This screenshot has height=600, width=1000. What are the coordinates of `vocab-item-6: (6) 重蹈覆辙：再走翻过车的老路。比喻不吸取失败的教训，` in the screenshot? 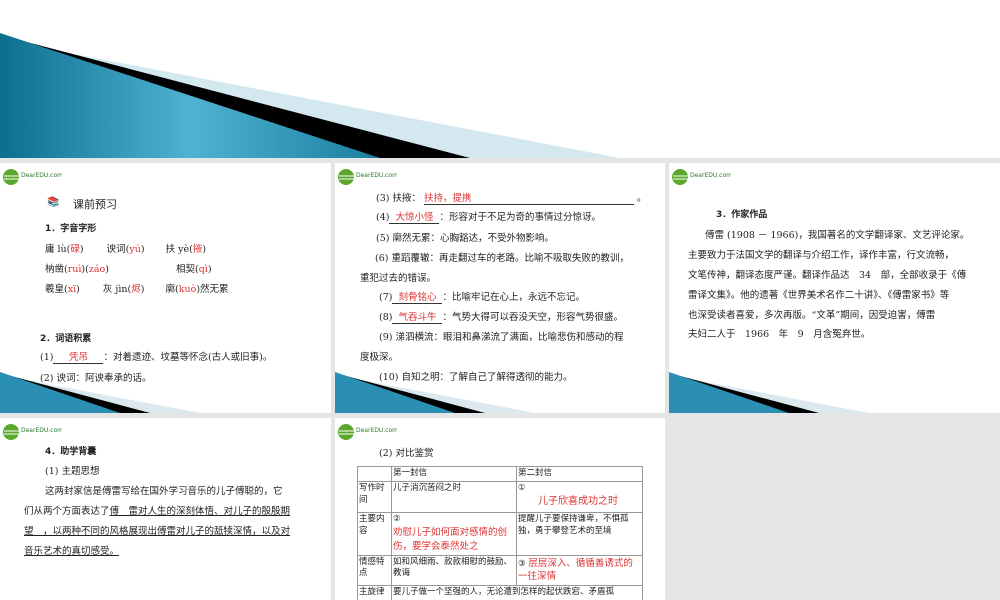 It's located at (502, 258).